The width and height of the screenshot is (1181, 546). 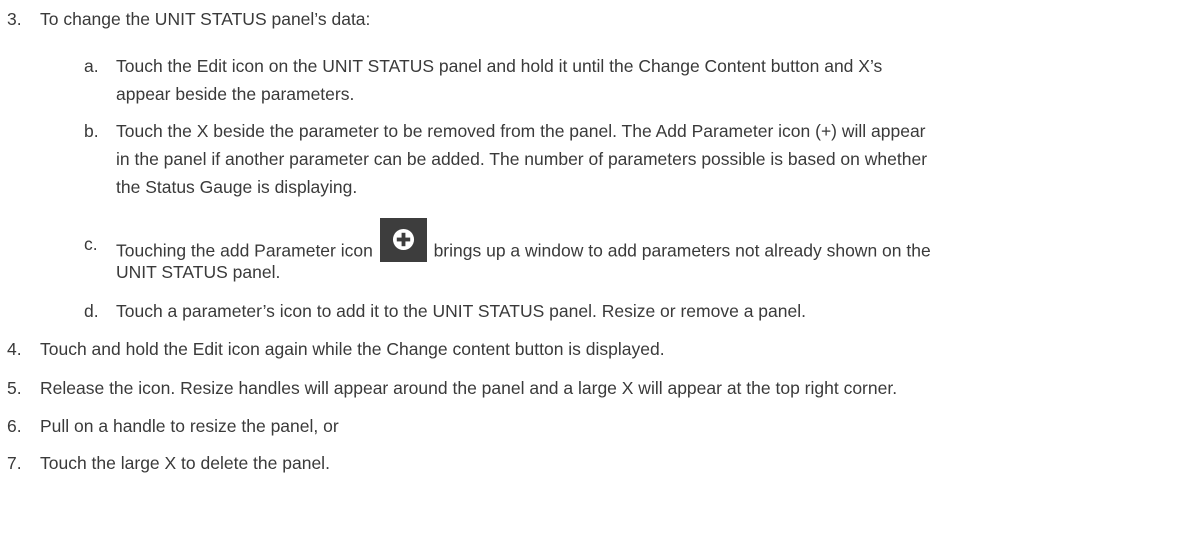 What do you see at coordinates (198, 272) in the screenshot?
I see `substep-line: UNIT STATUS panel.` at bounding box center [198, 272].